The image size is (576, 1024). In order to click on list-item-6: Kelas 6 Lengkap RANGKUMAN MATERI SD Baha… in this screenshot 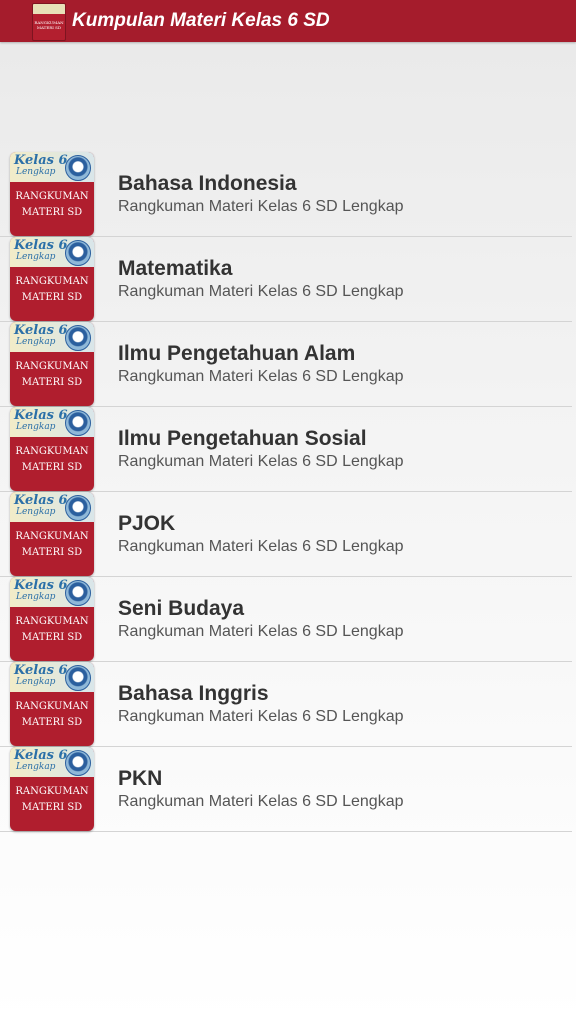, I will do `click(286, 704)`.